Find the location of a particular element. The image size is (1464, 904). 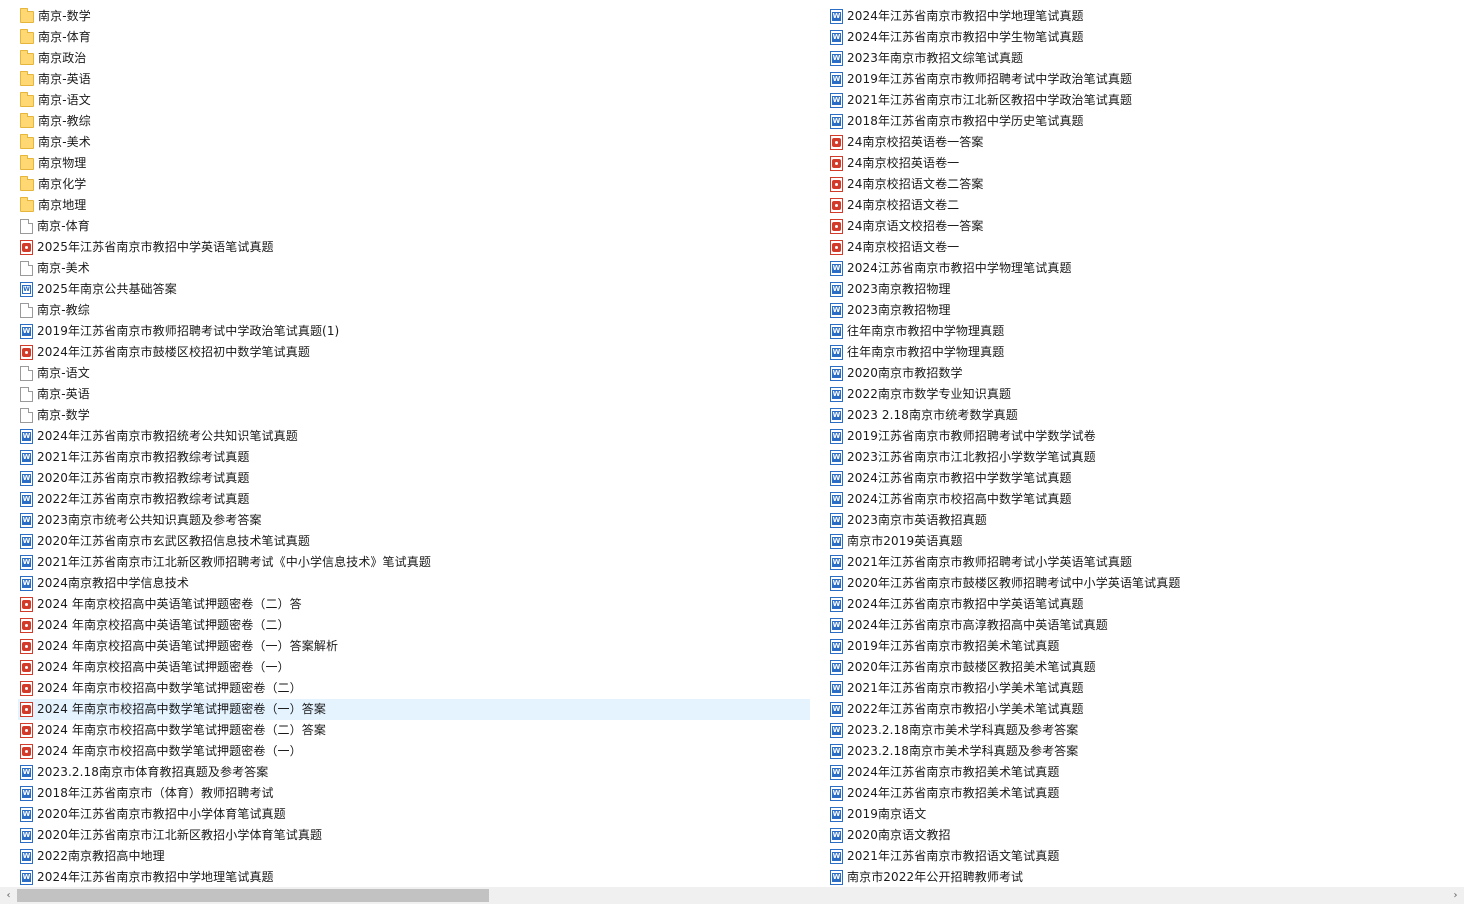

file-item: 2022南京市数学专业知识真题 is located at coordinates (1146, 394).